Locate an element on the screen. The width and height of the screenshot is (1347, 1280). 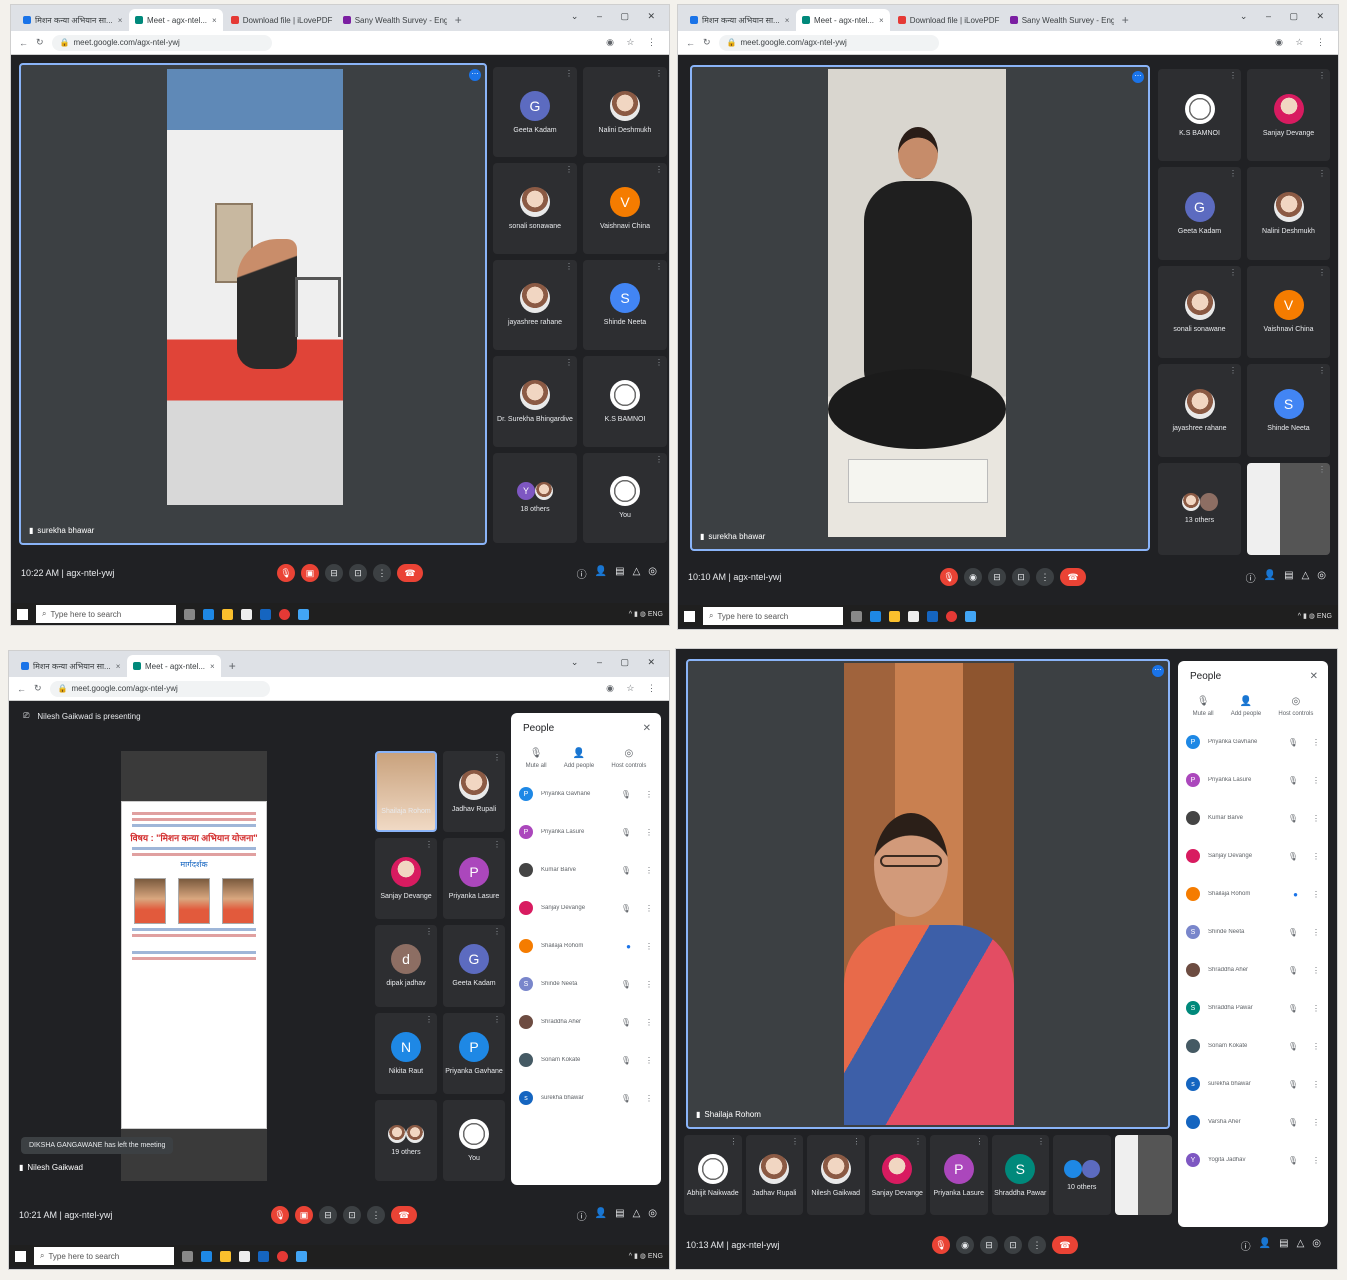
others-tile: 13 others is located at coordinates (1199, 508).